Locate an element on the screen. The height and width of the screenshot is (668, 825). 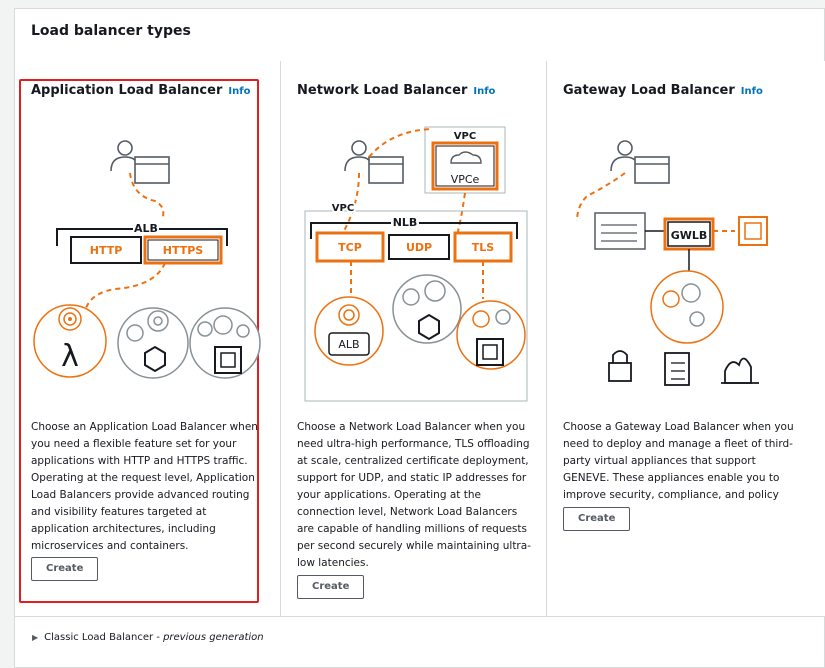
container-target is located at coordinates (153, 343).